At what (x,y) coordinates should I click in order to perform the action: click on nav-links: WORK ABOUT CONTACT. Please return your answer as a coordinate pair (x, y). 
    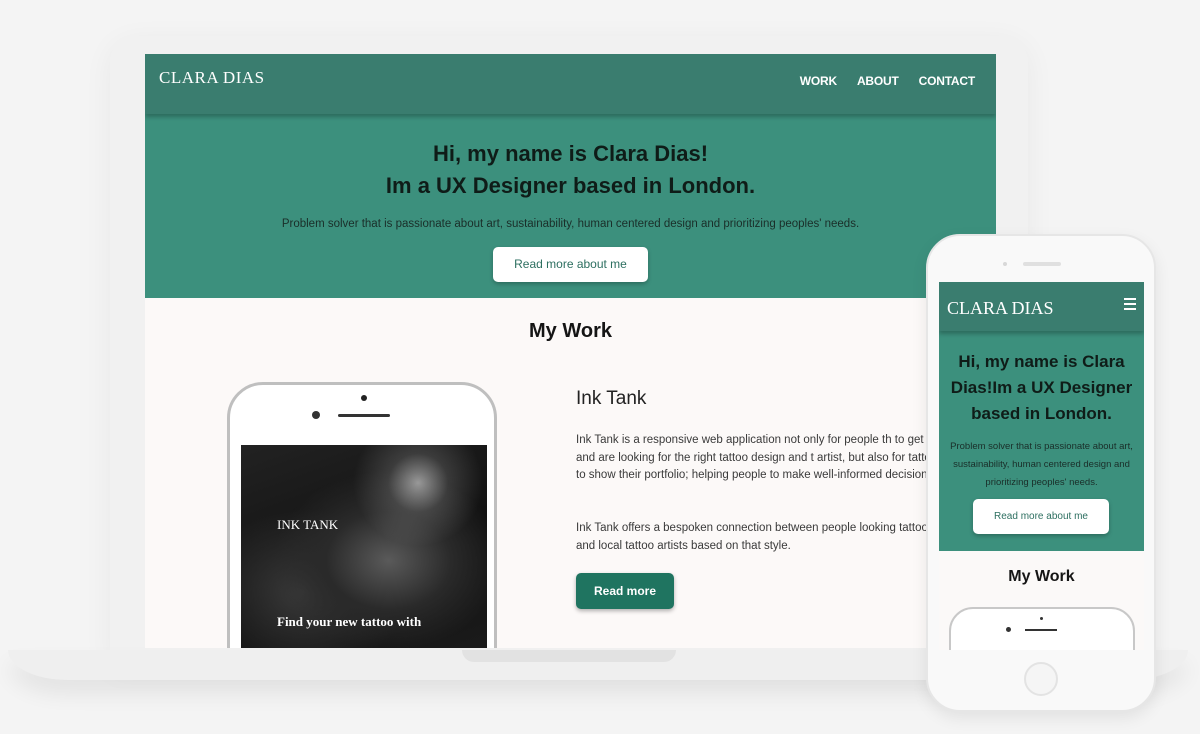
    Looking at the image, I should click on (887, 81).